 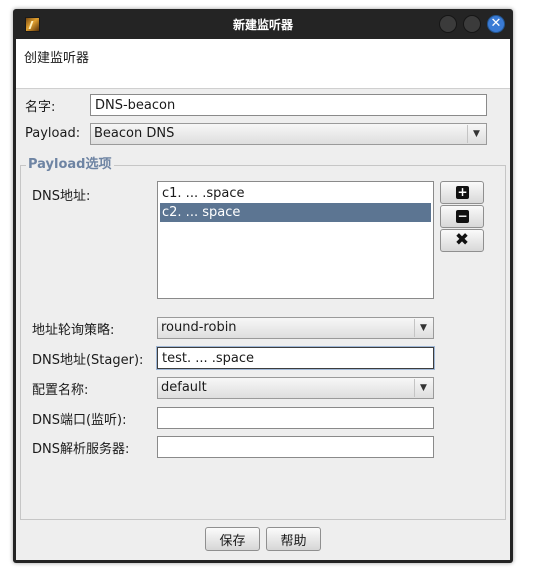 I want to click on window-title: 新建监听器, so click(x=262, y=25).